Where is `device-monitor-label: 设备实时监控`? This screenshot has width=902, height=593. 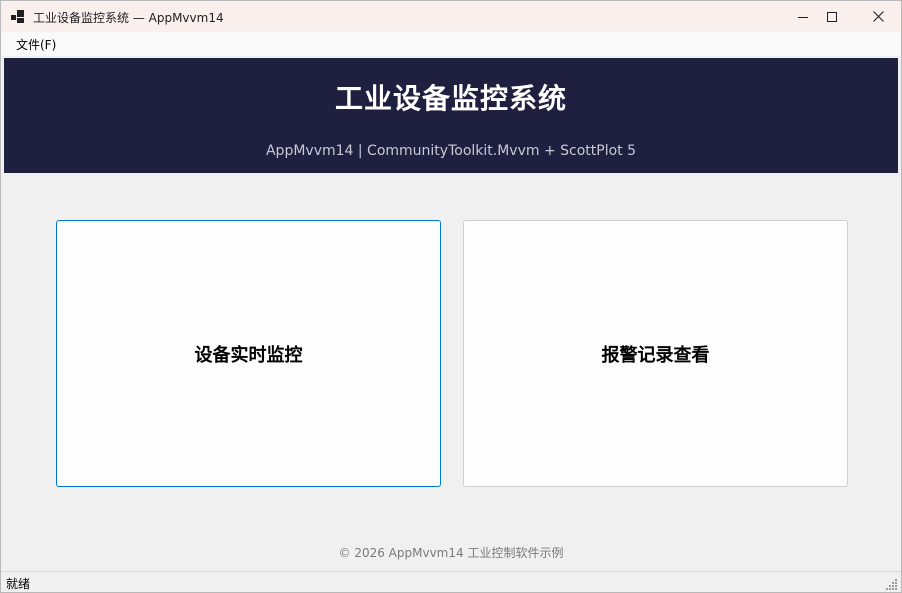
device-monitor-label: 设备实时监控 is located at coordinates (248, 355).